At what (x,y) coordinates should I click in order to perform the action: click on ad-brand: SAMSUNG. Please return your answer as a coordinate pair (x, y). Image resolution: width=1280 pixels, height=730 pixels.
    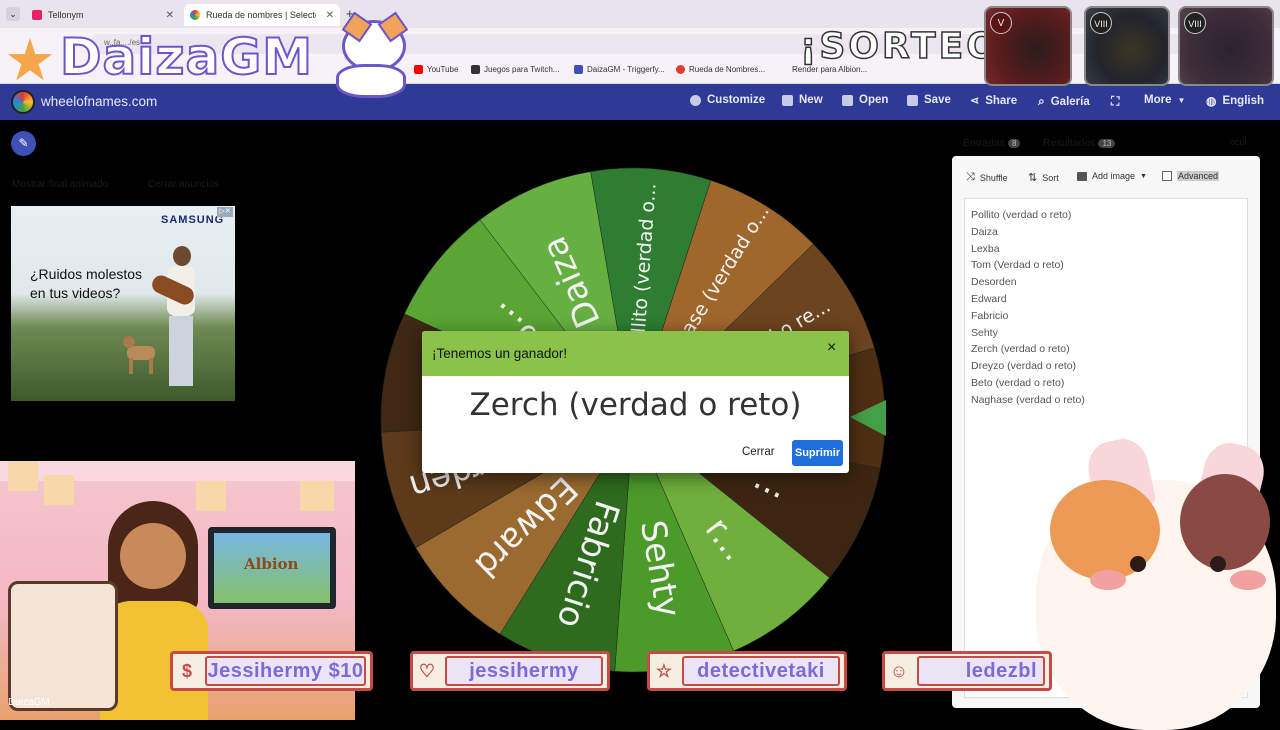
    Looking at the image, I should click on (193, 220).